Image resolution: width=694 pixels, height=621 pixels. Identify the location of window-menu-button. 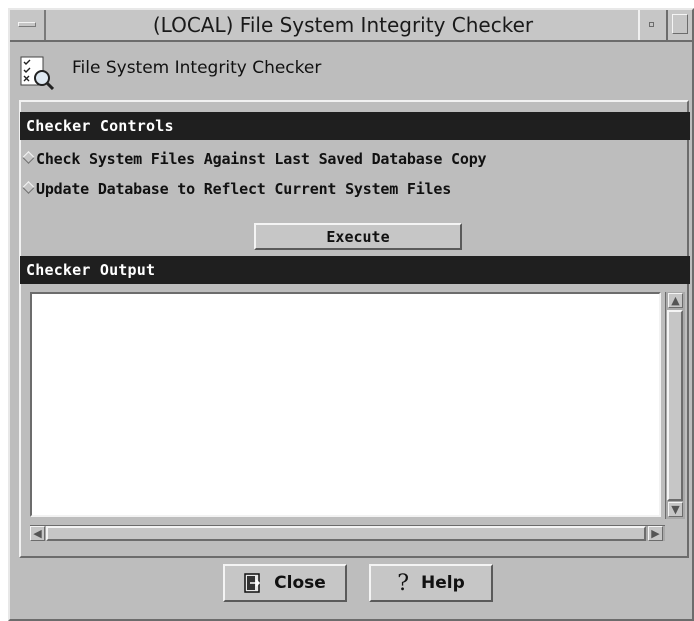
(28, 25).